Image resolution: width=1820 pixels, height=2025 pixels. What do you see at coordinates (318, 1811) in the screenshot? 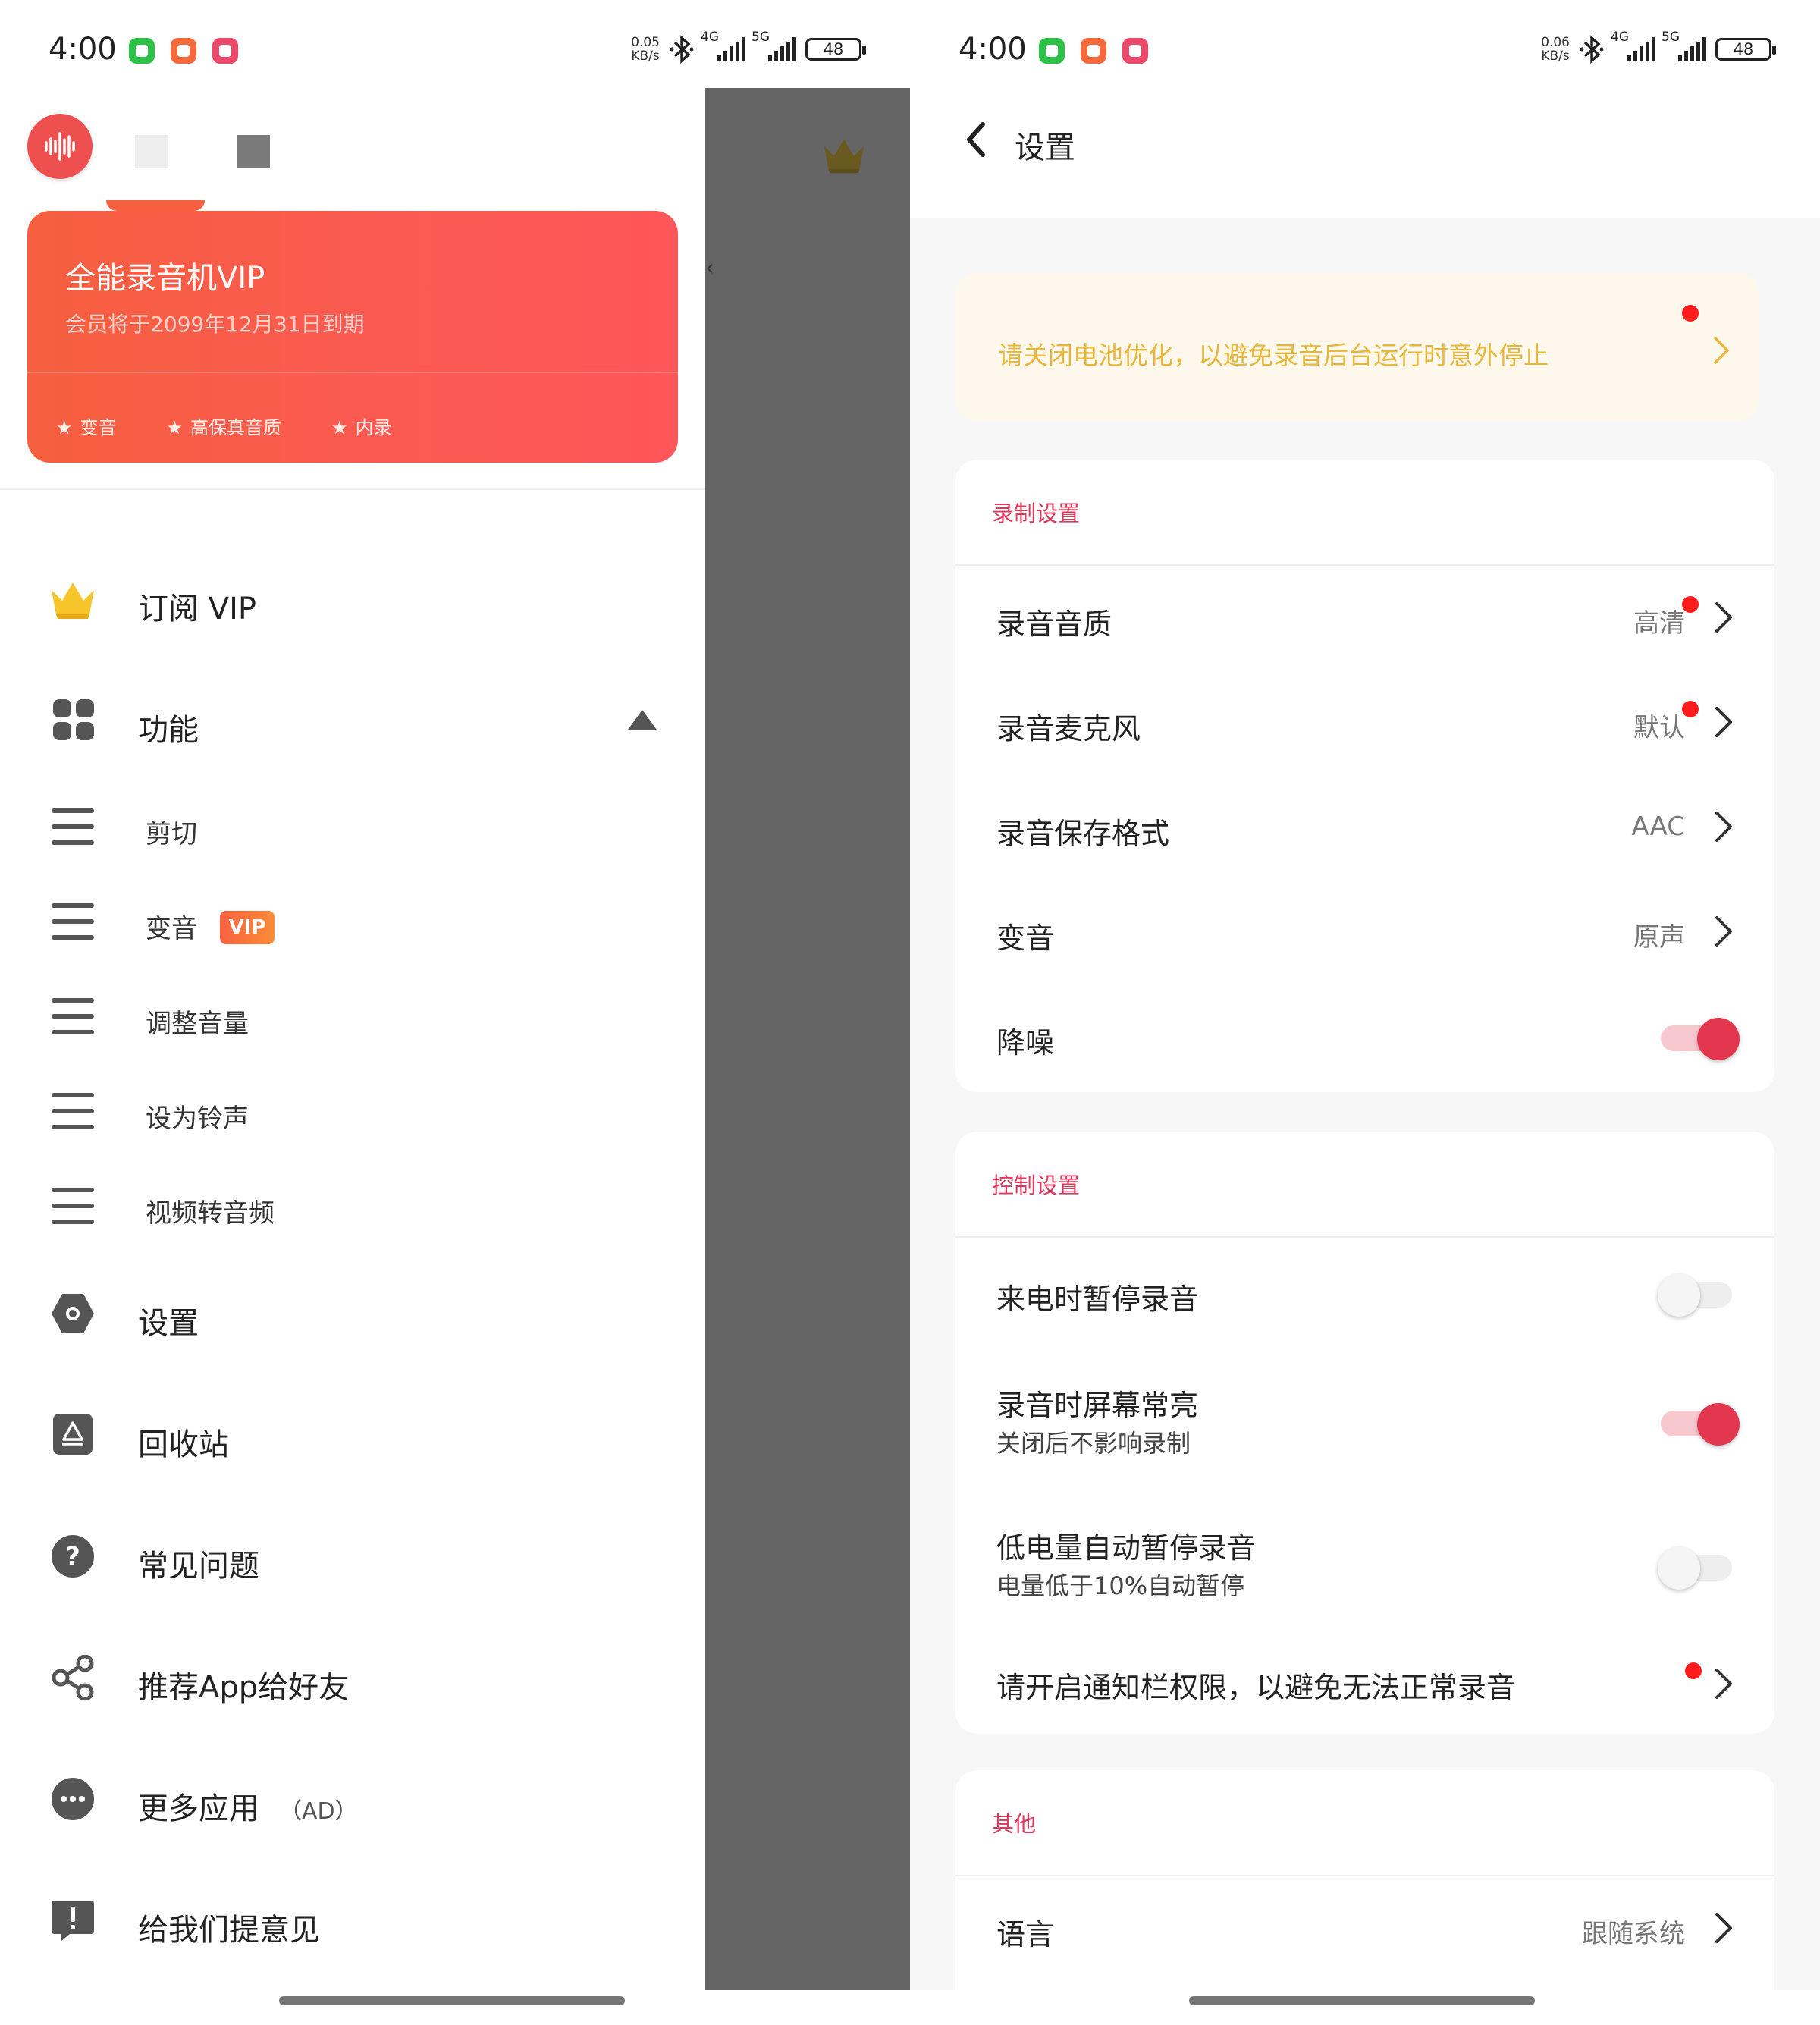
I see `ad-tag: （AD）` at bounding box center [318, 1811].